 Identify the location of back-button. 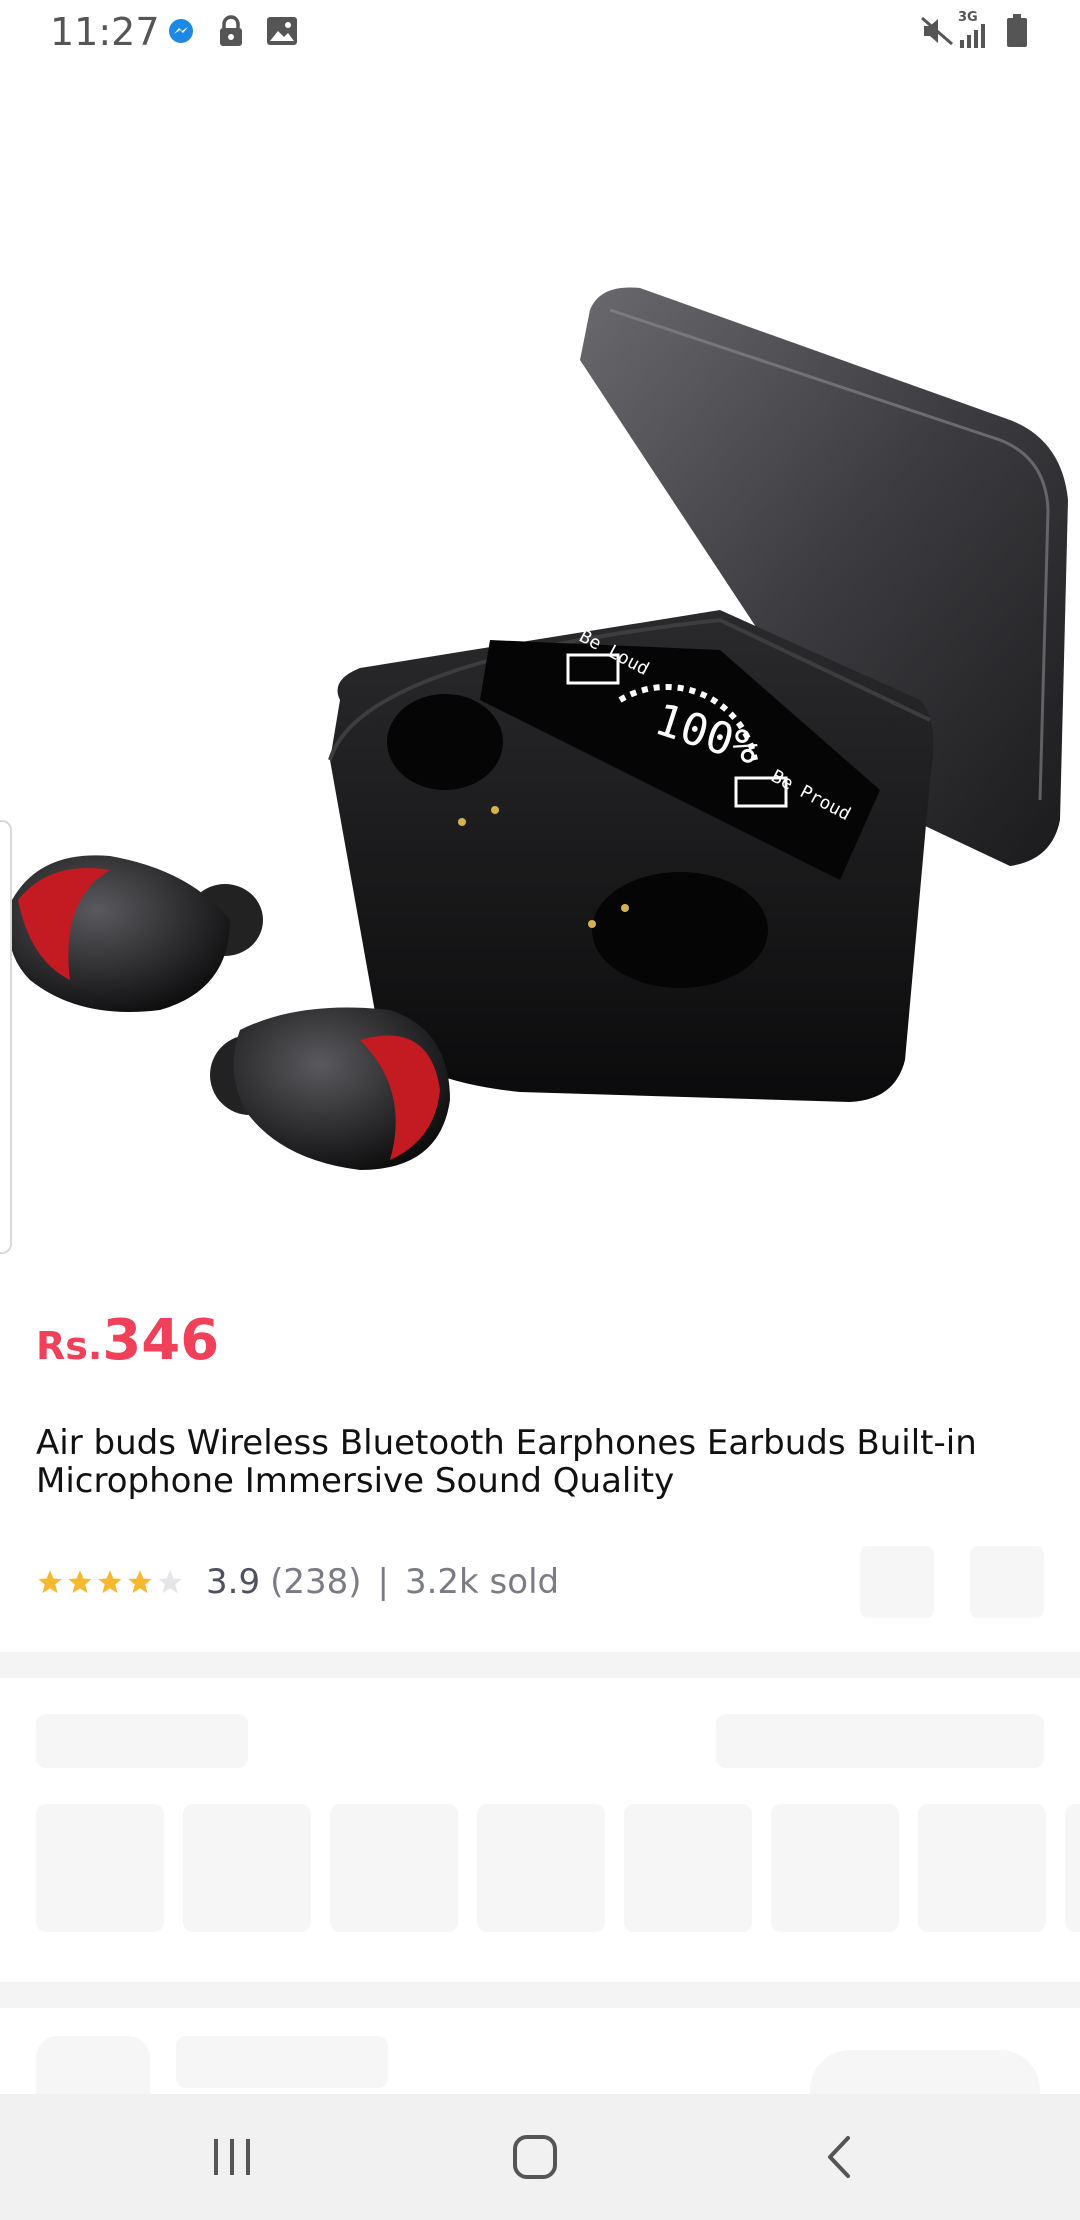
(838, 2157).